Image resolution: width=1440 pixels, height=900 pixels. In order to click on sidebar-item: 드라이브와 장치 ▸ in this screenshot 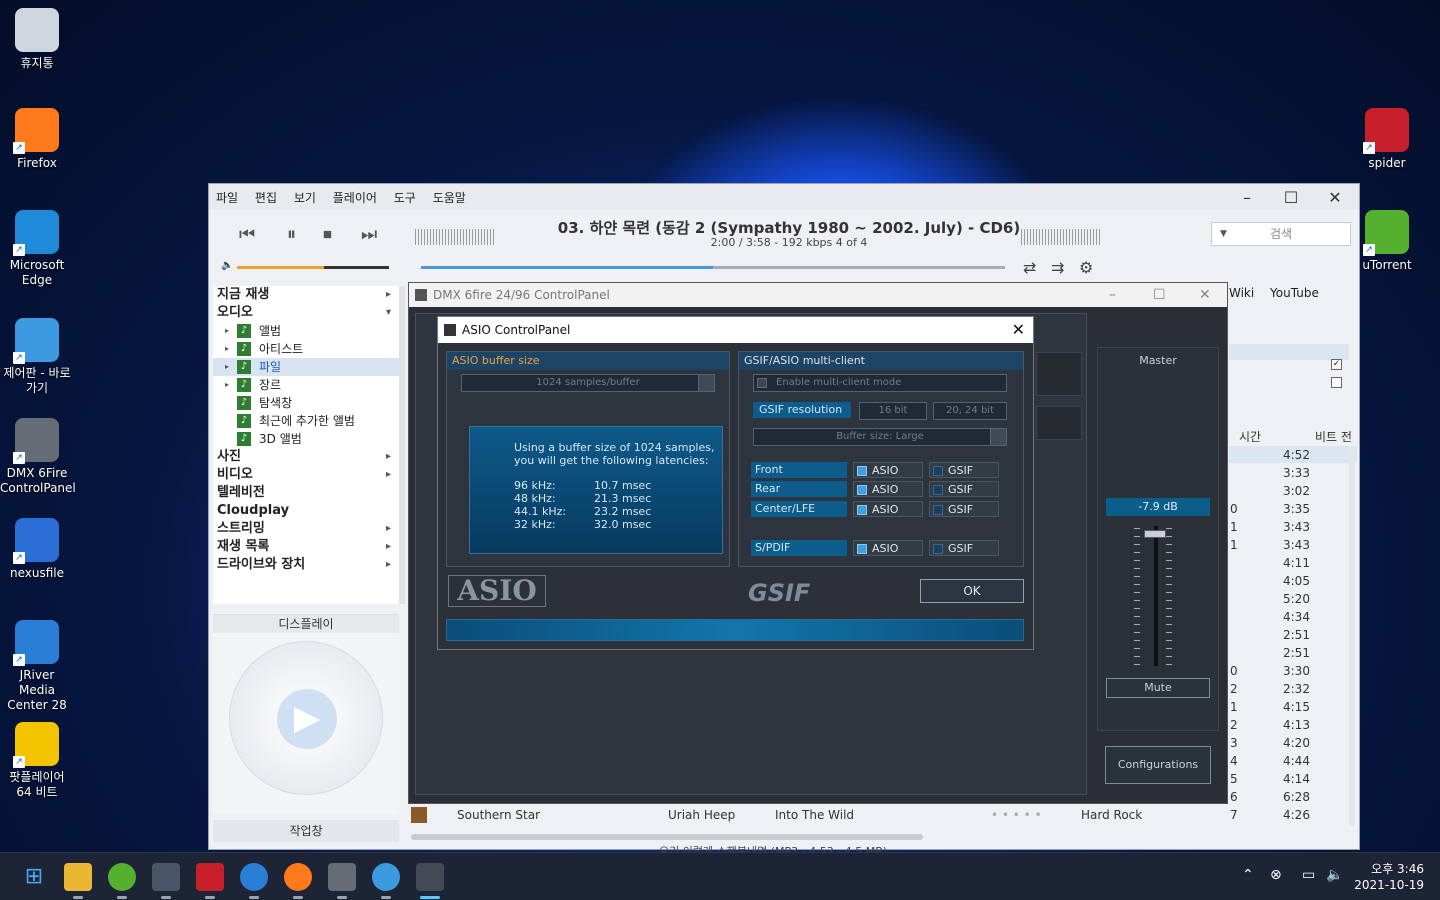, I will do `click(306, 565)`.